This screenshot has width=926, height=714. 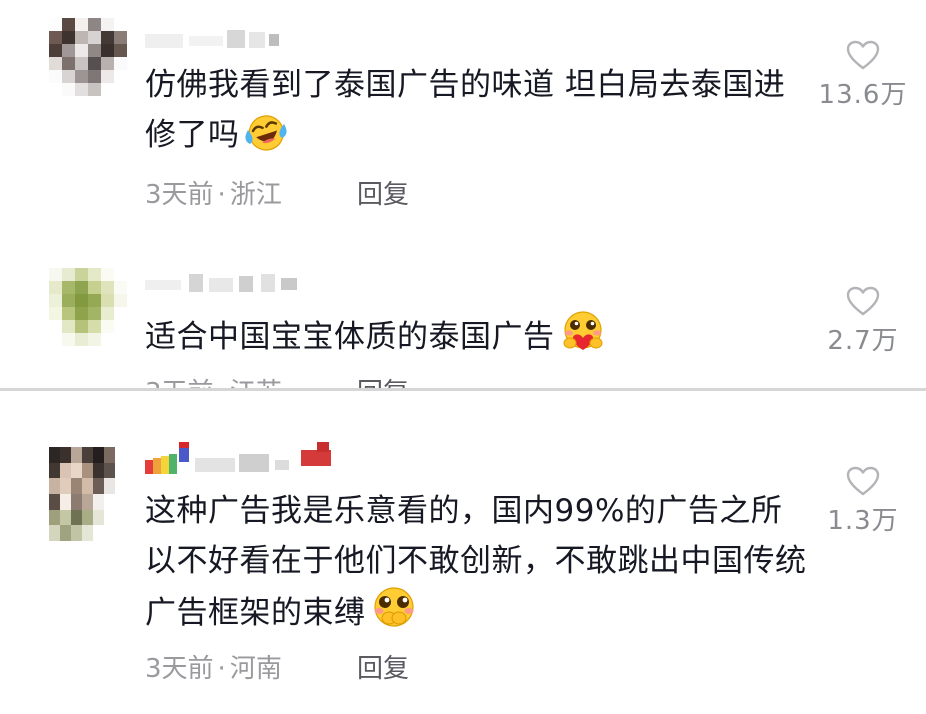 I want to click on reply-button: 回复, so click(x=383, y=666).